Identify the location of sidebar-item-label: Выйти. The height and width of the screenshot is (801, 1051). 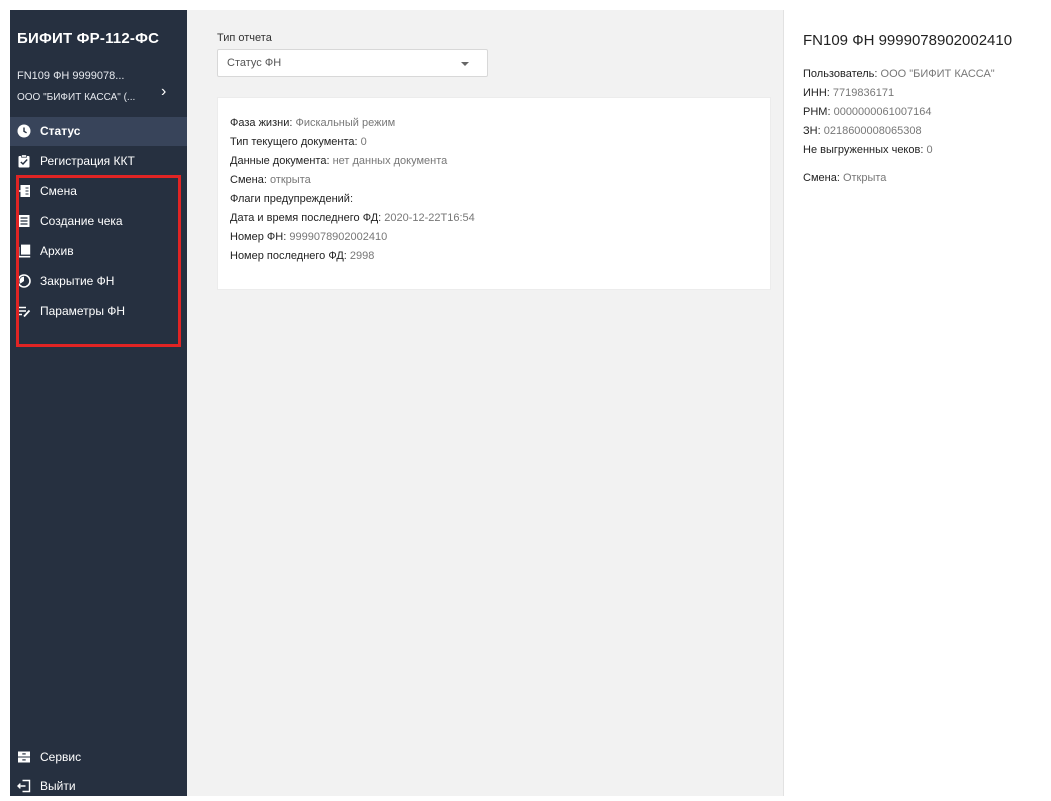
(58, 786).